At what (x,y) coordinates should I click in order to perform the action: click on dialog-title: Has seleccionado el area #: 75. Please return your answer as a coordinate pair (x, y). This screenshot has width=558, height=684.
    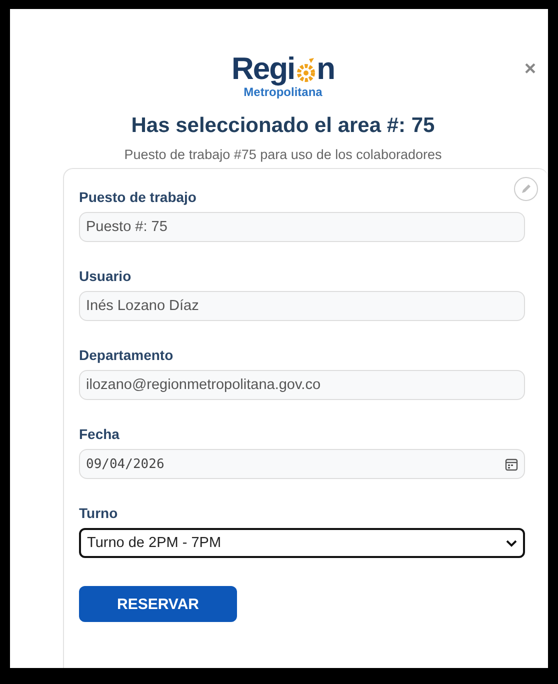
    Looking at the image, I should click on (283, 126).